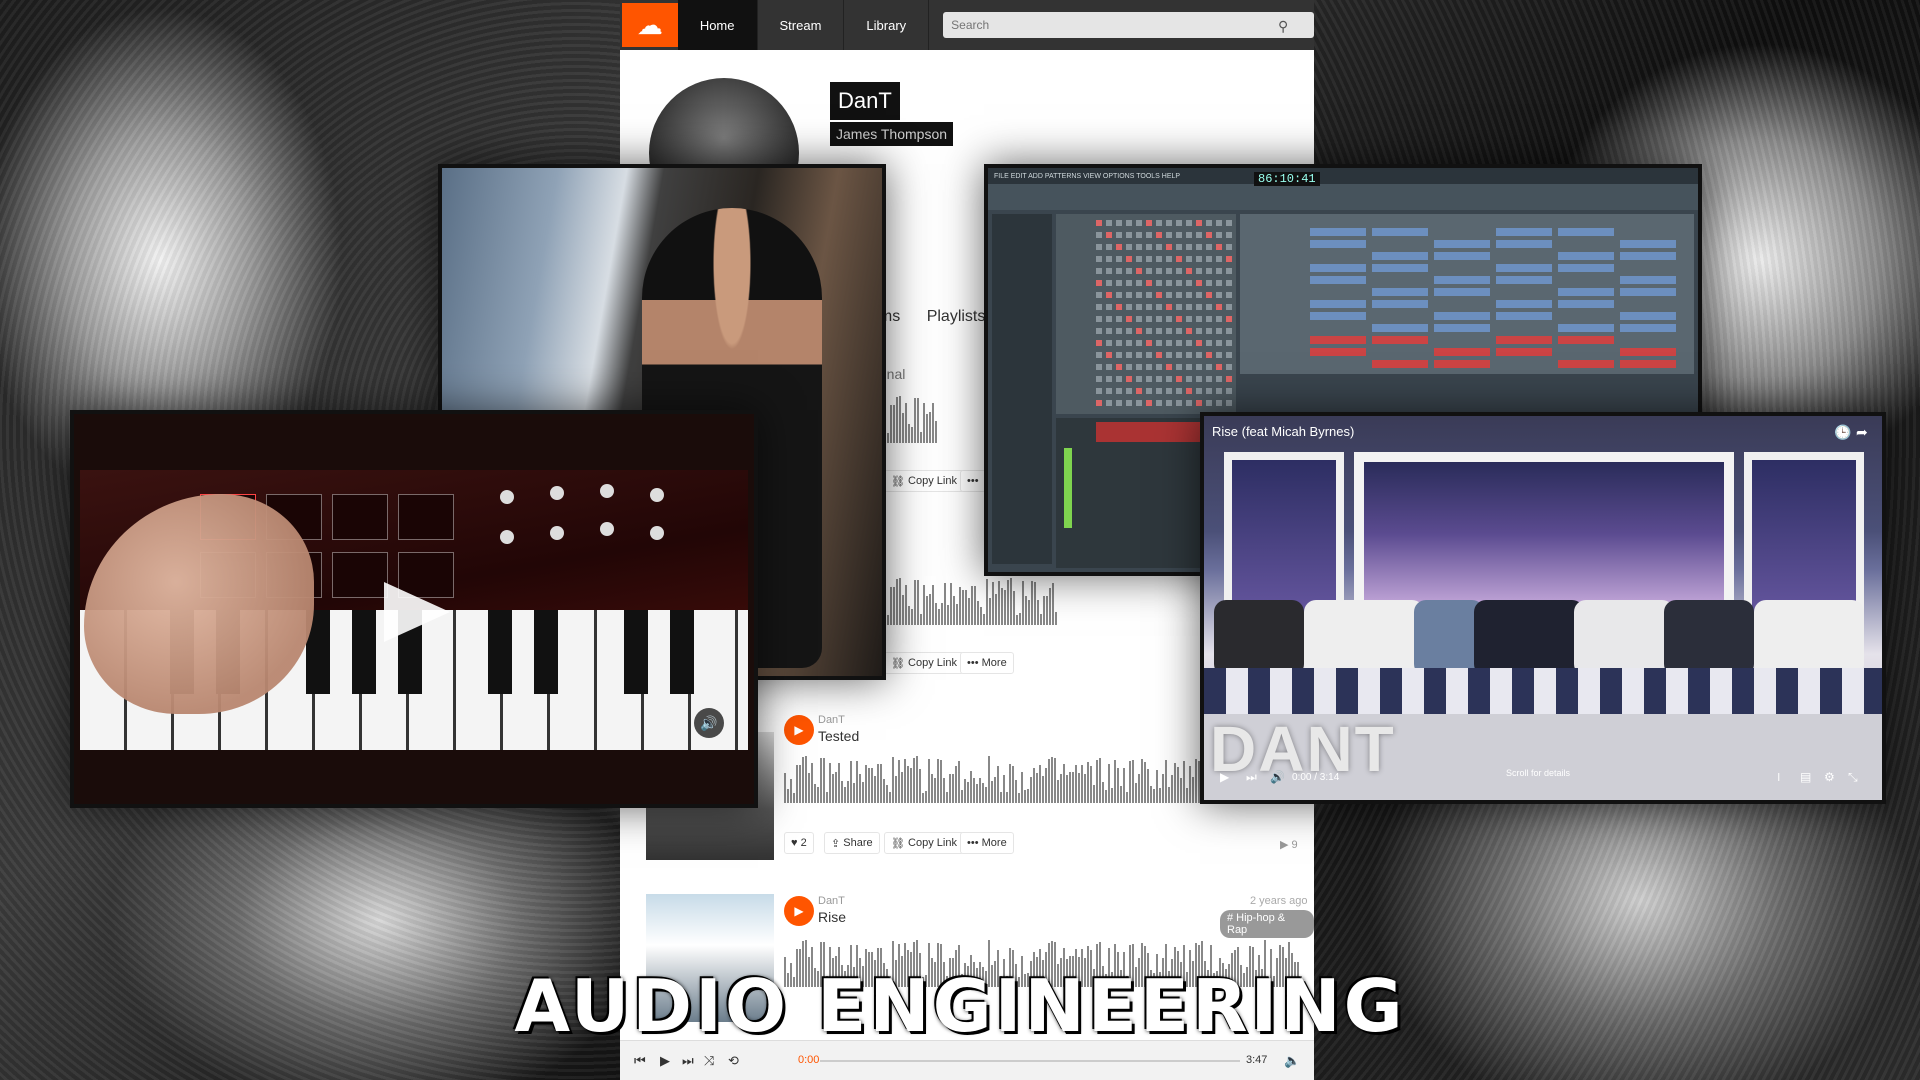 The height and width of the screenshot is (1080, 1920). I want to click on nav-stream: Stream, so click(801, 25).